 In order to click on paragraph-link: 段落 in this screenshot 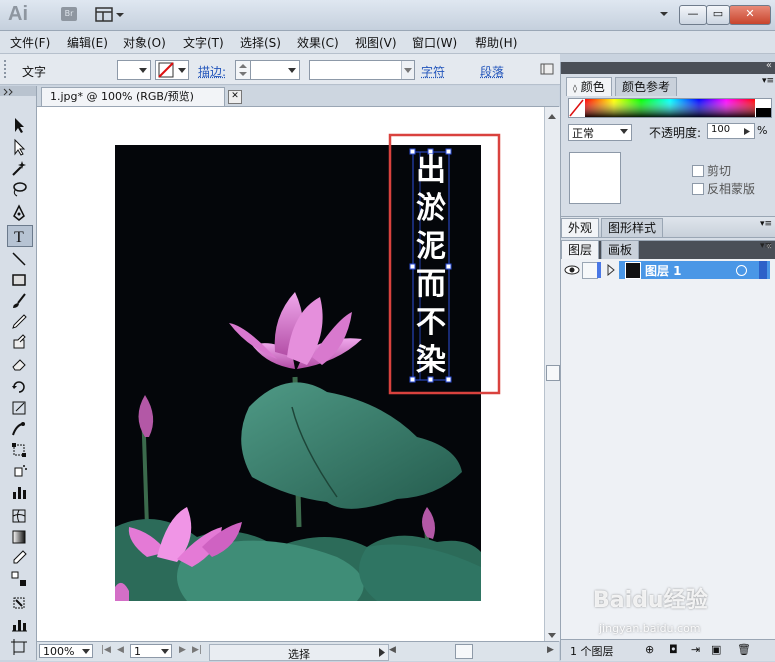, I will do `click(492, 71)`.